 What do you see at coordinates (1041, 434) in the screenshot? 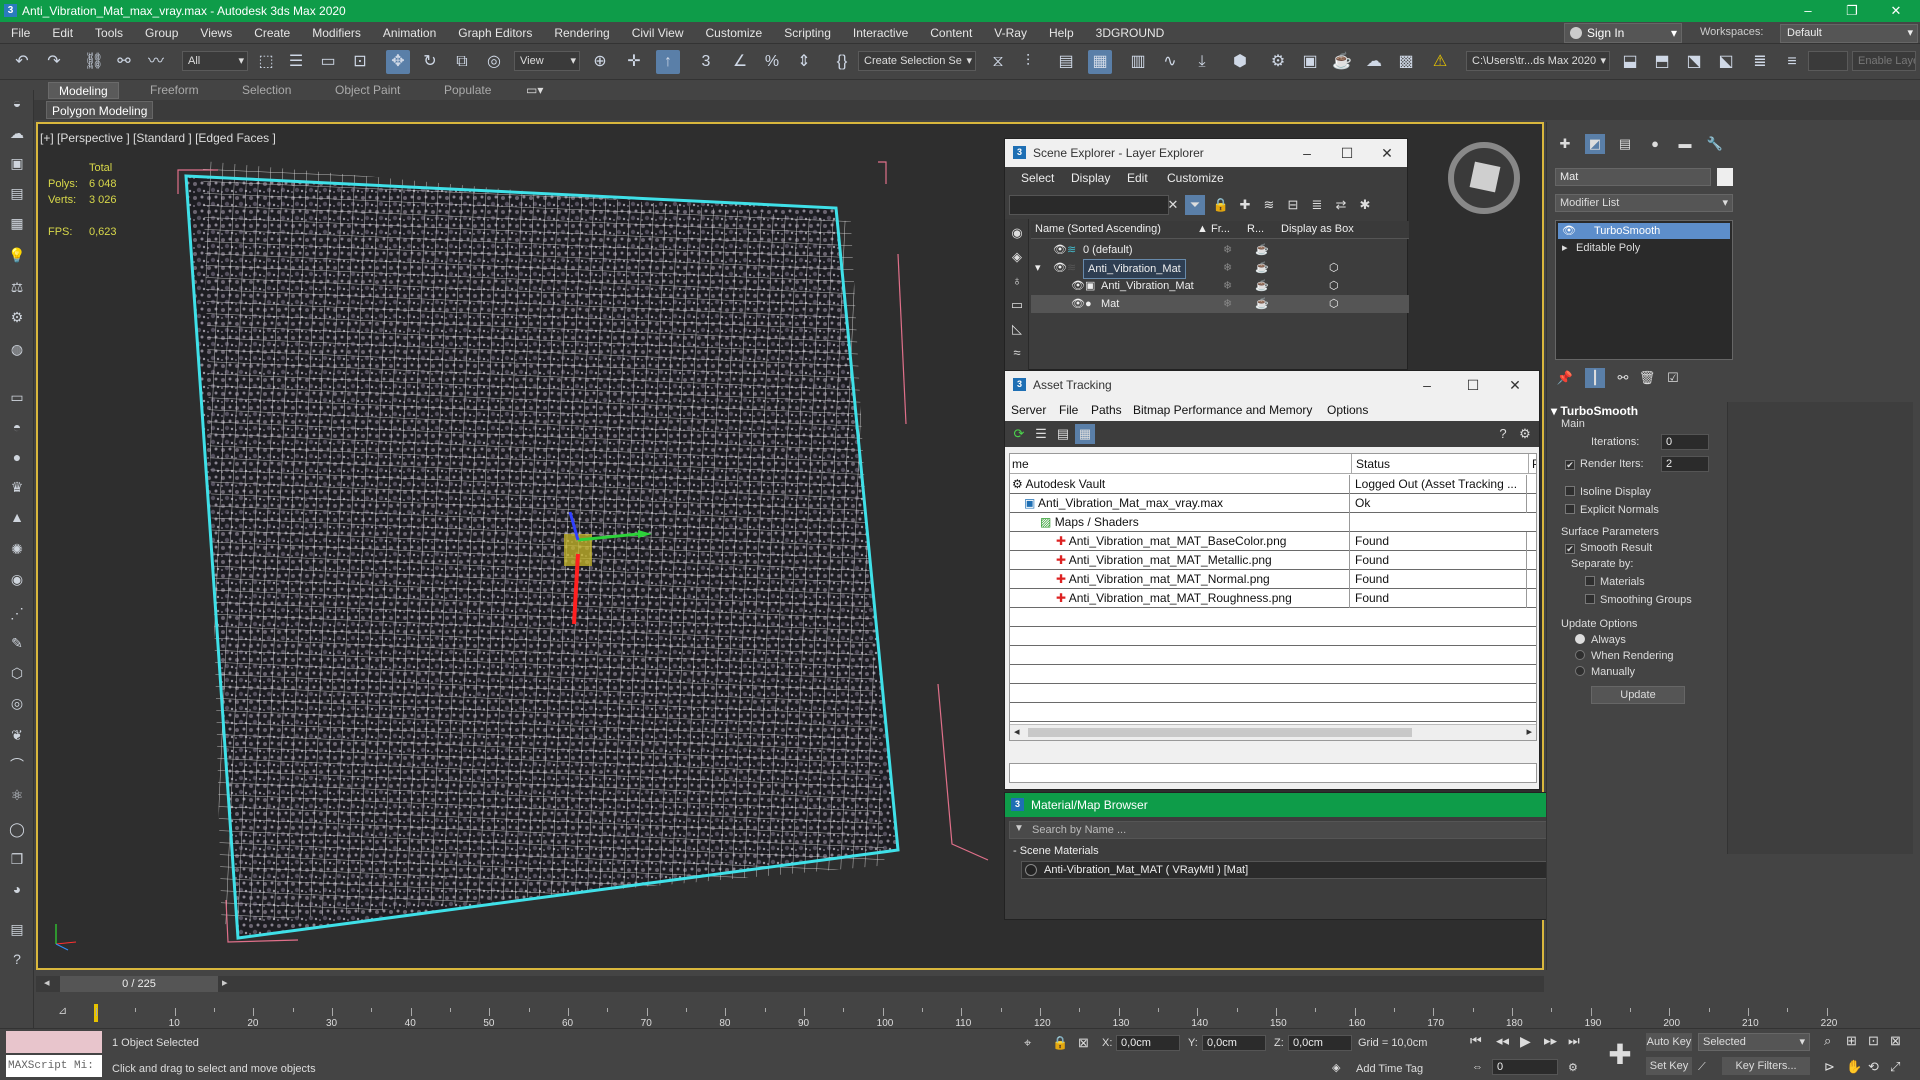
I see `list-icon: ☰` at bounding box center [1041, 434].